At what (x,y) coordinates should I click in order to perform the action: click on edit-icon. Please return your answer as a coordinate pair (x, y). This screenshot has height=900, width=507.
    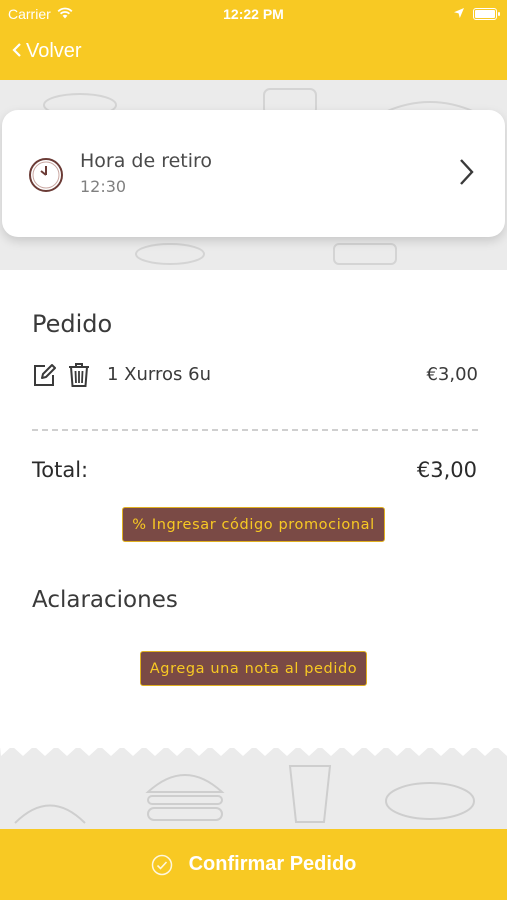
    Looking at the image, I should click on (44, 377).